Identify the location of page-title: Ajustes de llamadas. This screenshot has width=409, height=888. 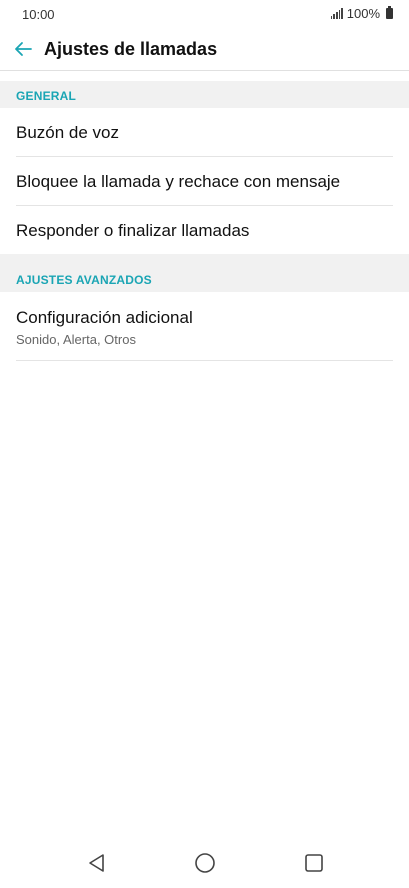
(131, 49).